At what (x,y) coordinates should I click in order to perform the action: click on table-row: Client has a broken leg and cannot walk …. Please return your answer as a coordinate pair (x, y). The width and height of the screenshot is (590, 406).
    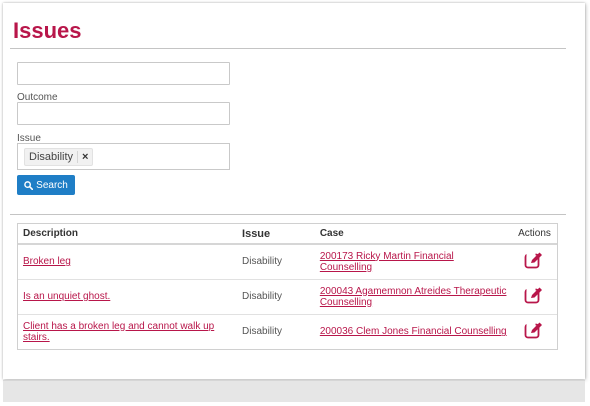
    Looking at the image, I should click on (287, 331).